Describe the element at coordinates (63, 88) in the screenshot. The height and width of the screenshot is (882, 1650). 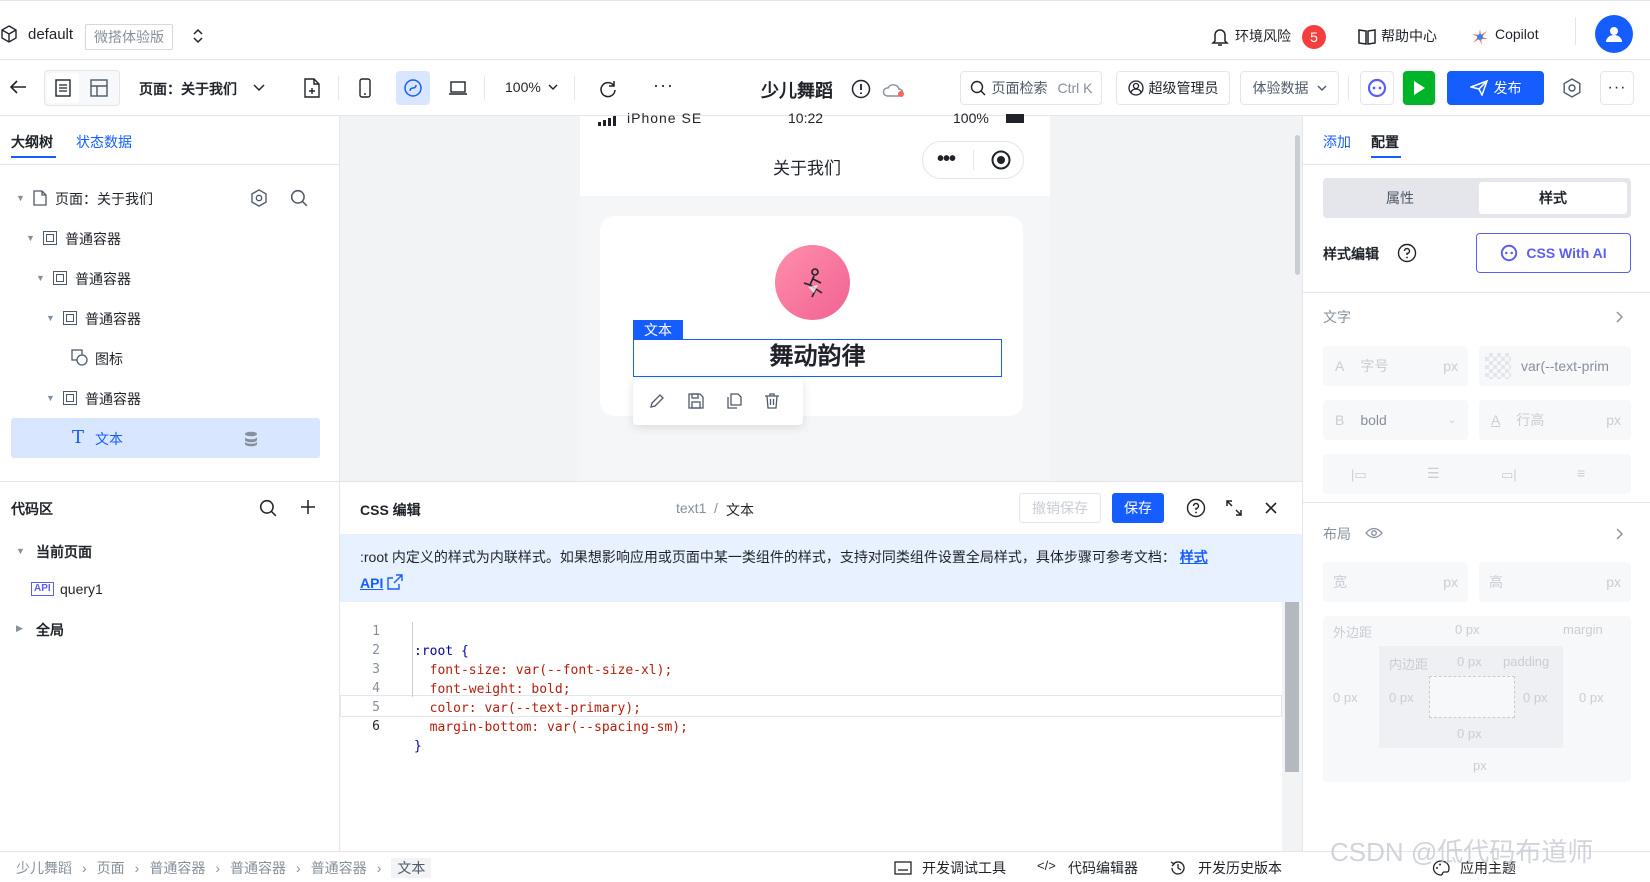
I see `page-view-icon` at that location.